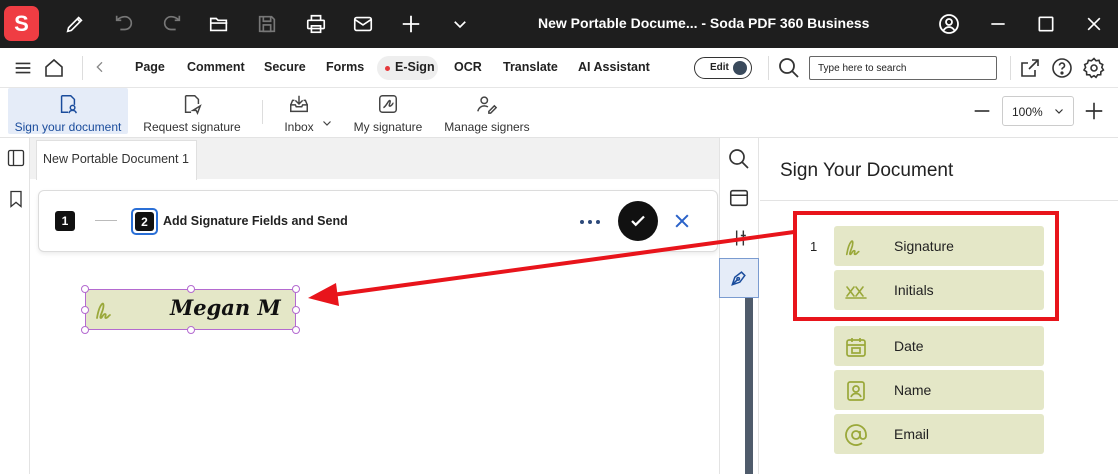  Describe the element at coordinates (939, 346) in the screenshot. I see `date-field-button: Date` at that location.